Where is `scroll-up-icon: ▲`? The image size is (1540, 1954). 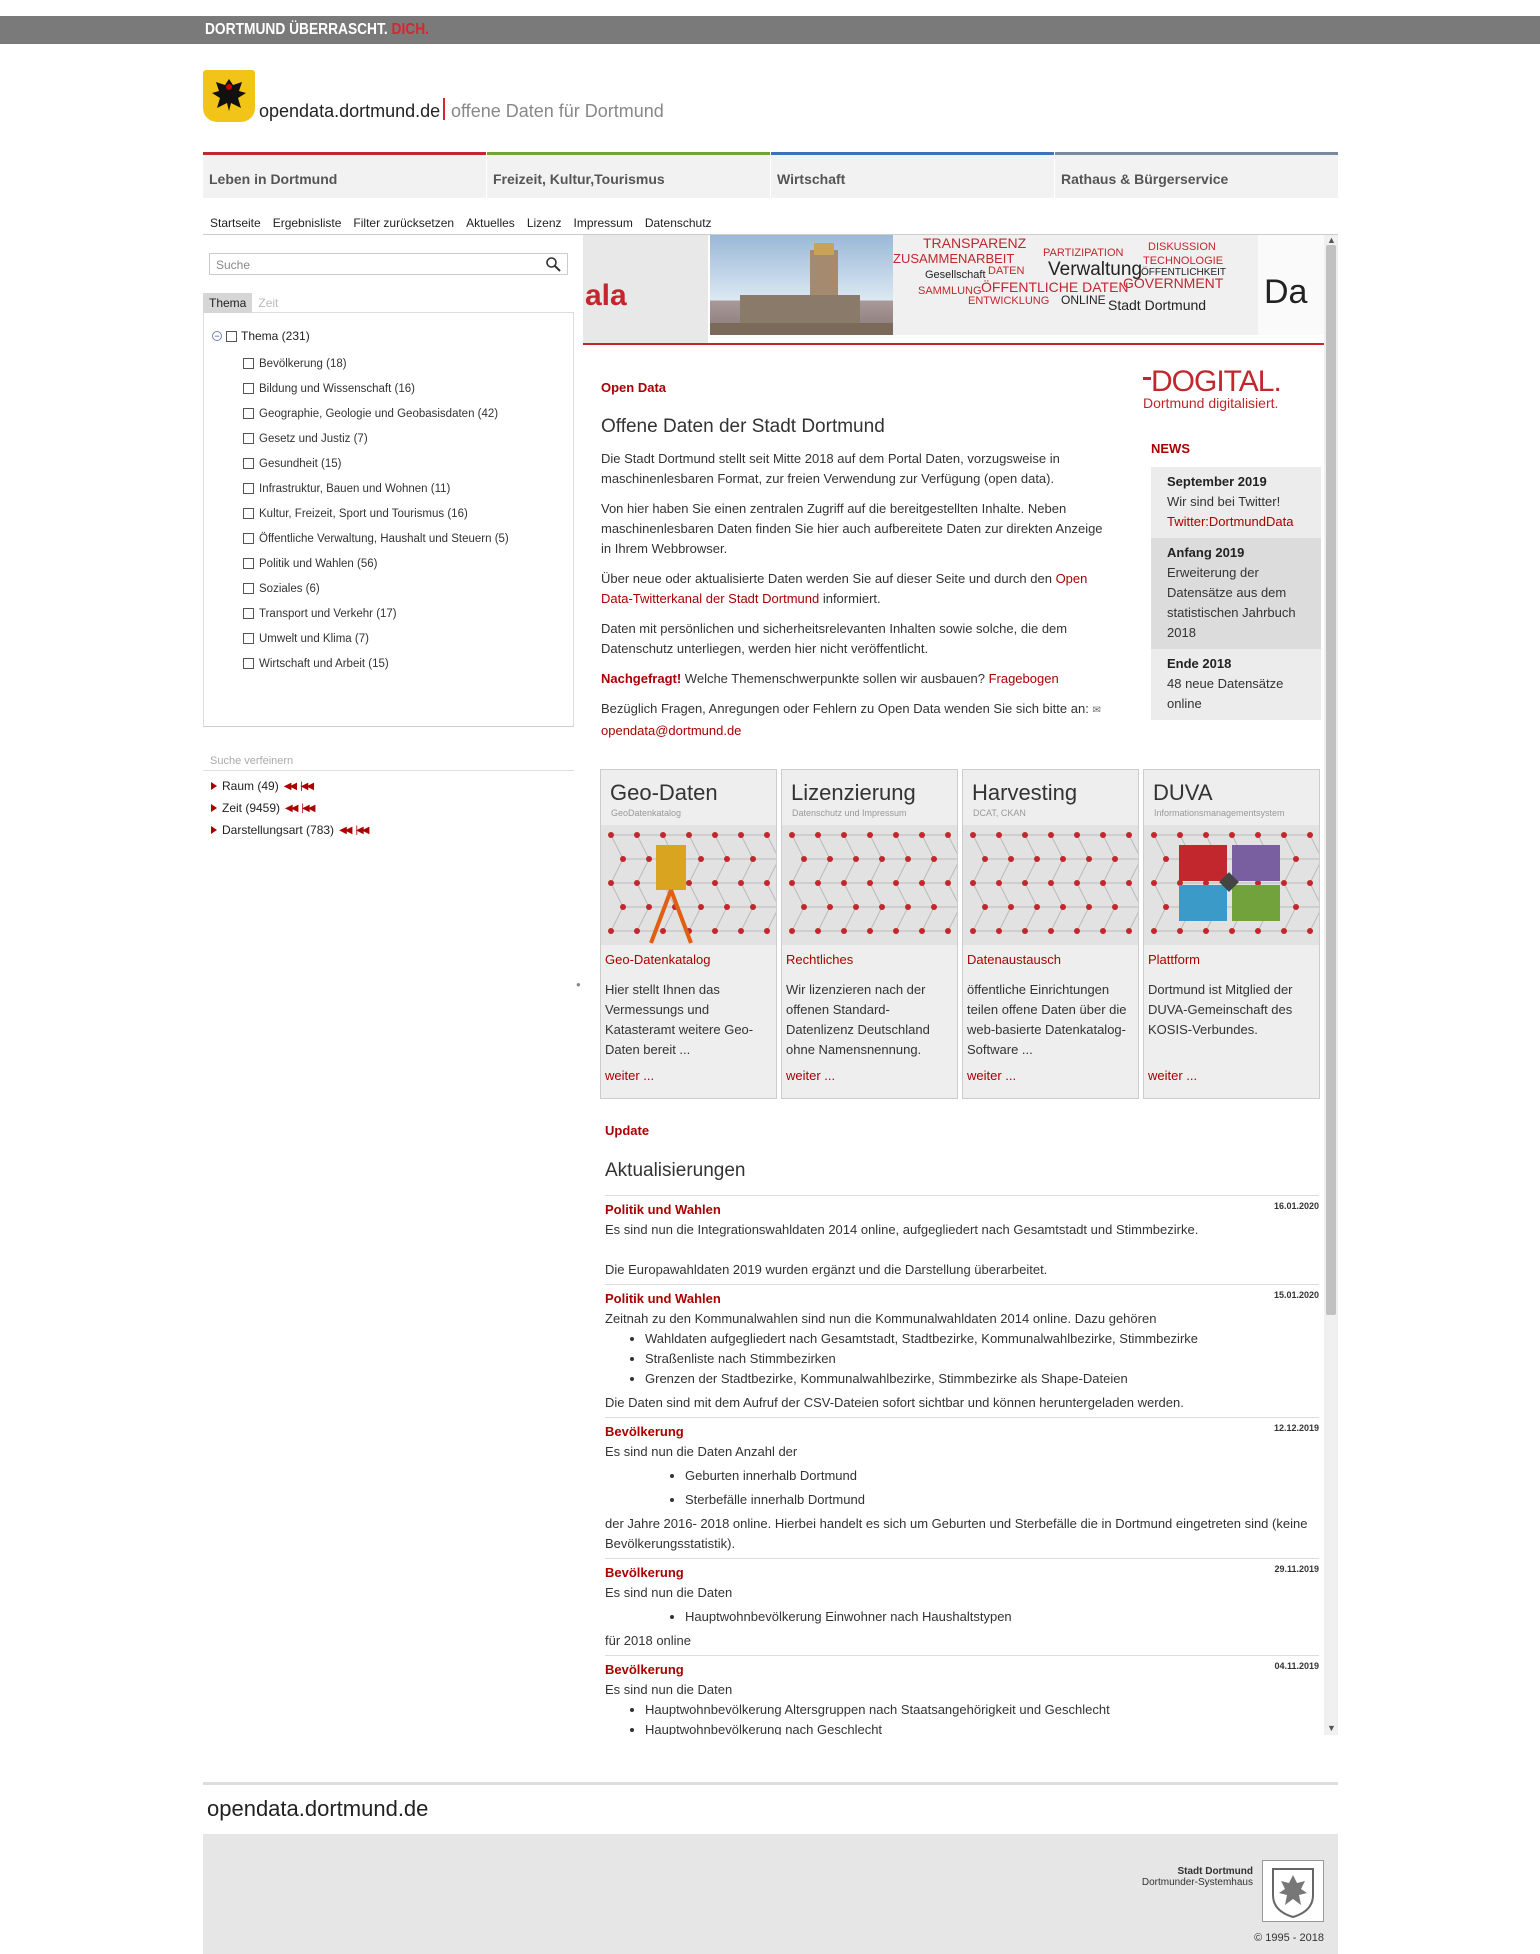
scroll-up-icon: ▲ is located at coordinates (1331, 240).